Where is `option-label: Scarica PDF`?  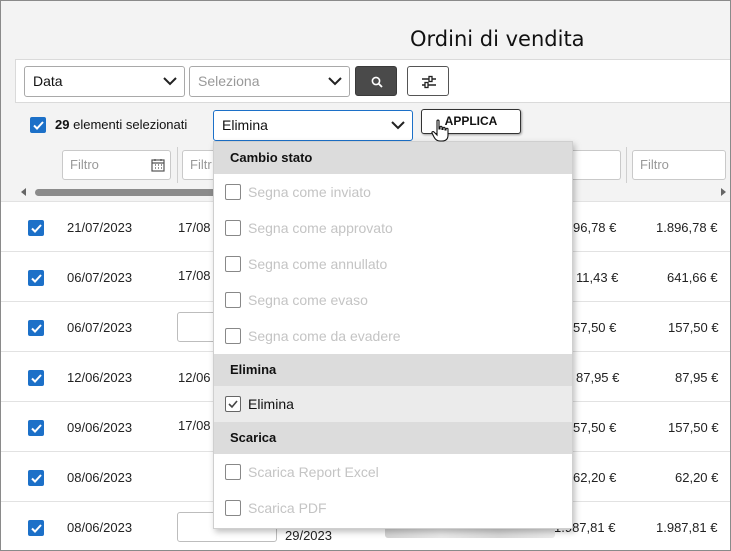 option-label: Scarica PDF is located at coordinates (287, 508).